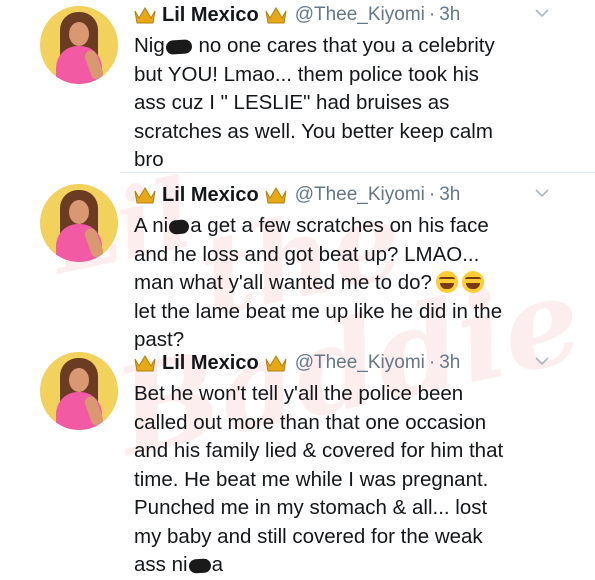 Image resolution: width=595 pixels, height=580 pixels. What do you see at coordinates (357, 172) in the screenshot?
I see `divider` at bounding box center [357, 172].